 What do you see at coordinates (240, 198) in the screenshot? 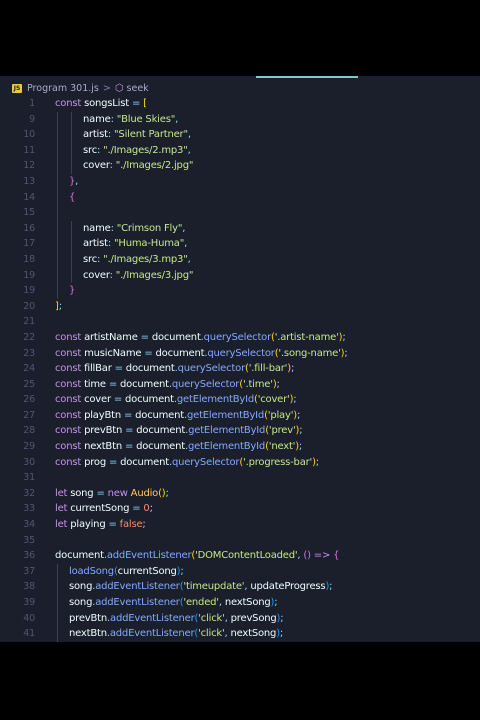
I see `code-line: 14 {` at bounding box center [240, 198].